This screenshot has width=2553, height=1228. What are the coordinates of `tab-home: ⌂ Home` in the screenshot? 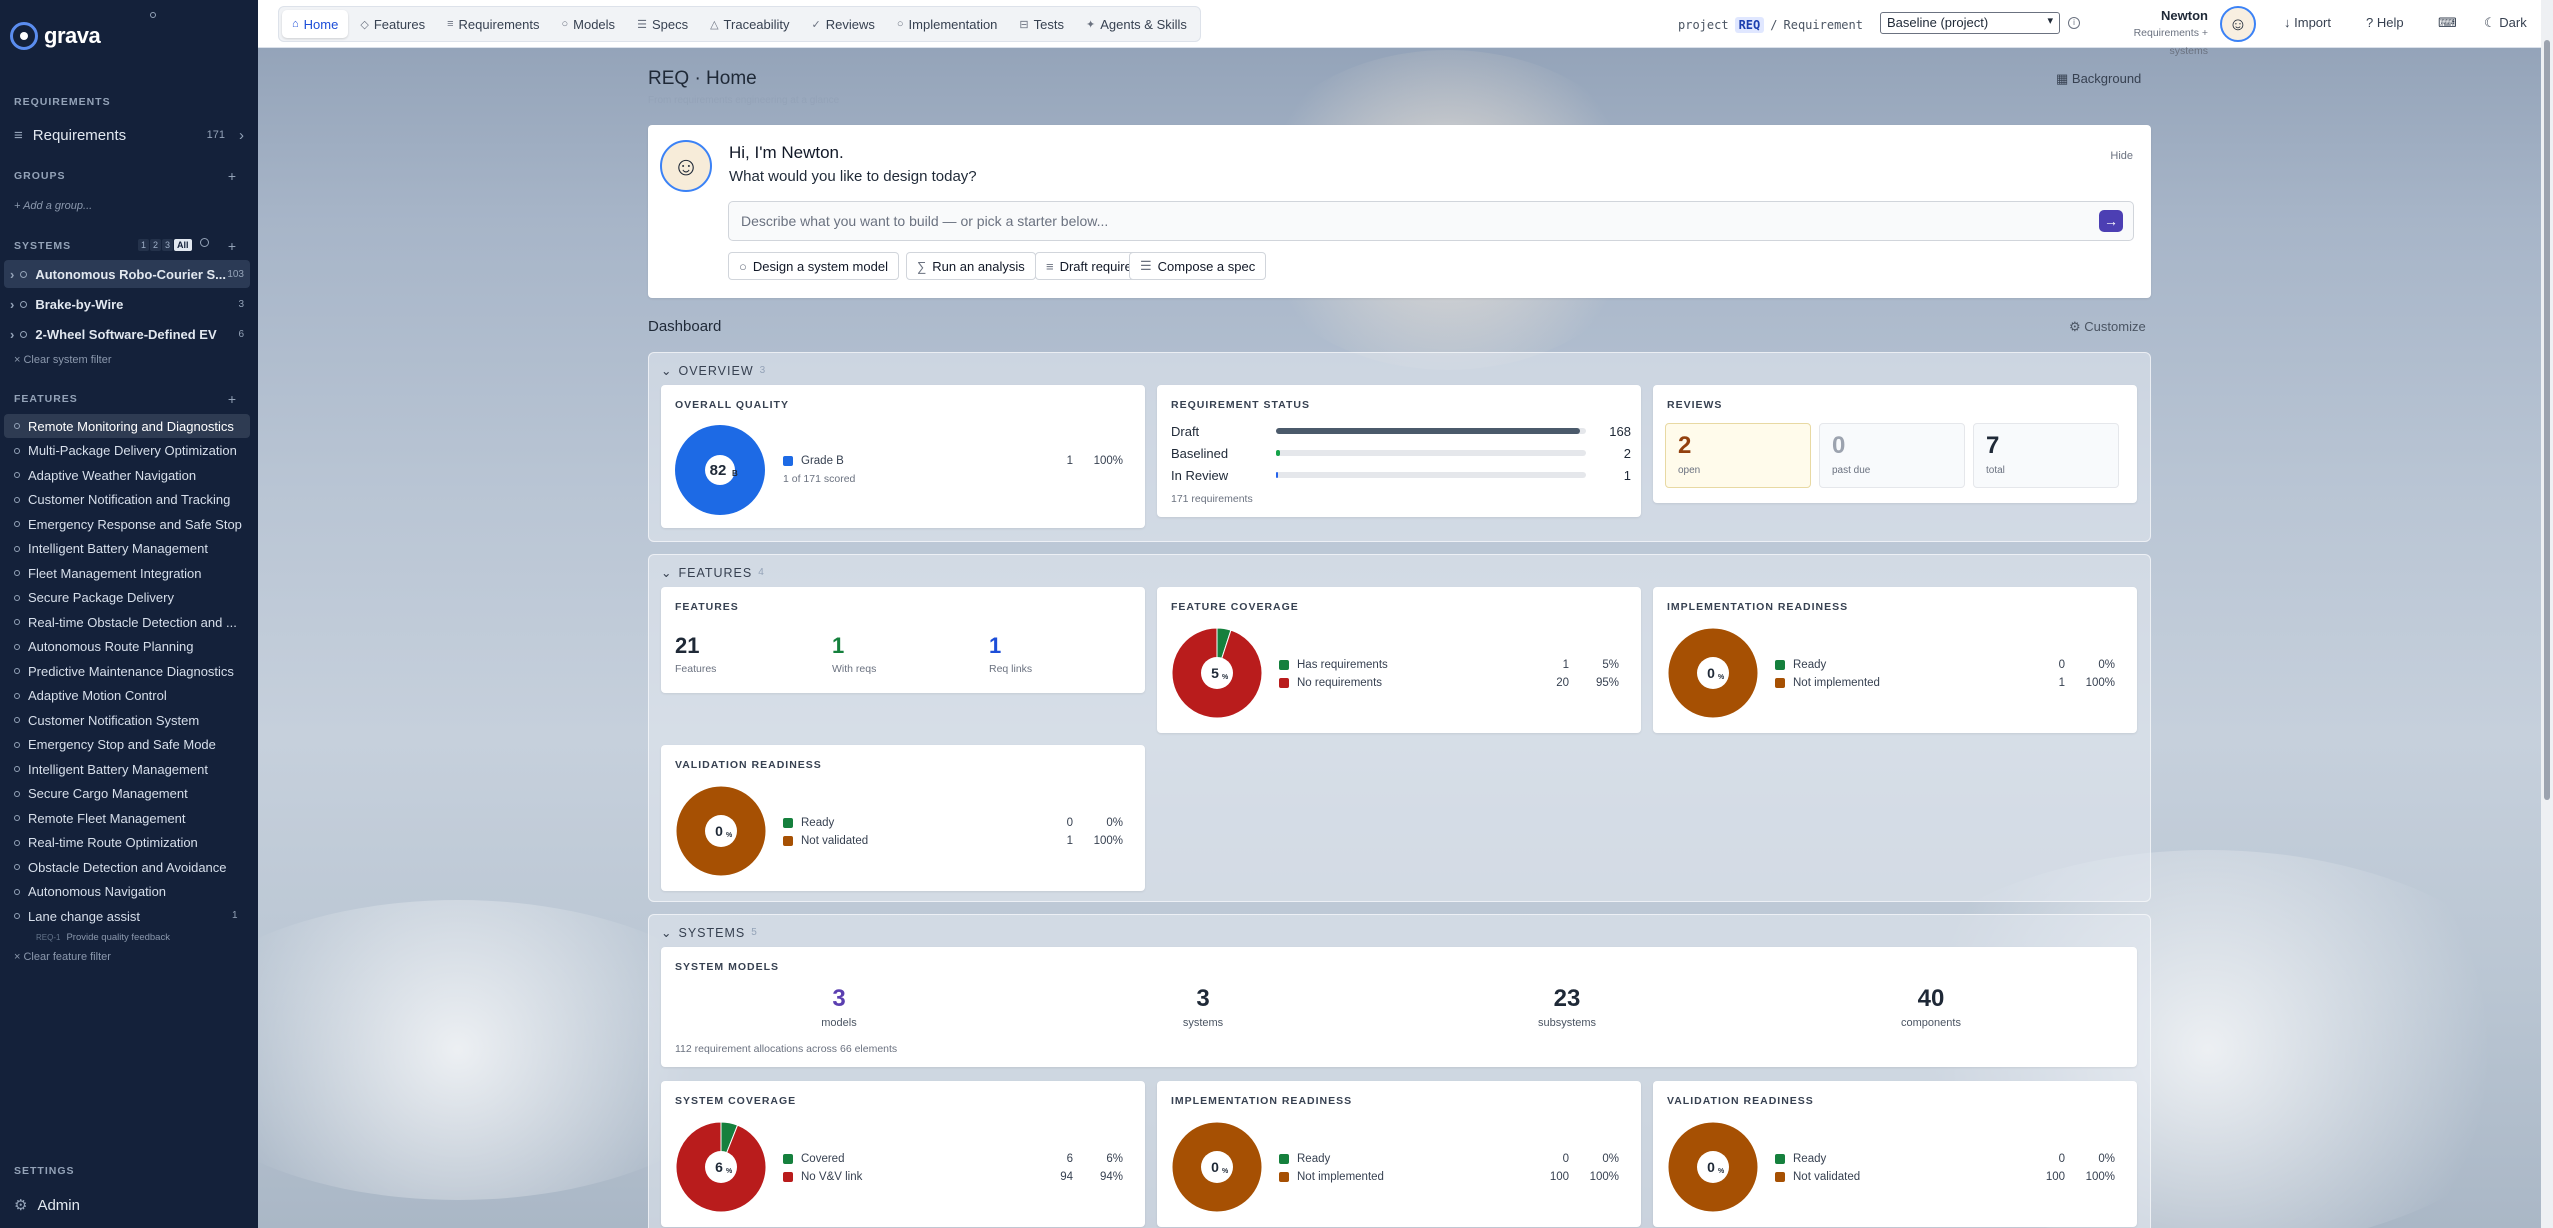 It's located at (315, 24).